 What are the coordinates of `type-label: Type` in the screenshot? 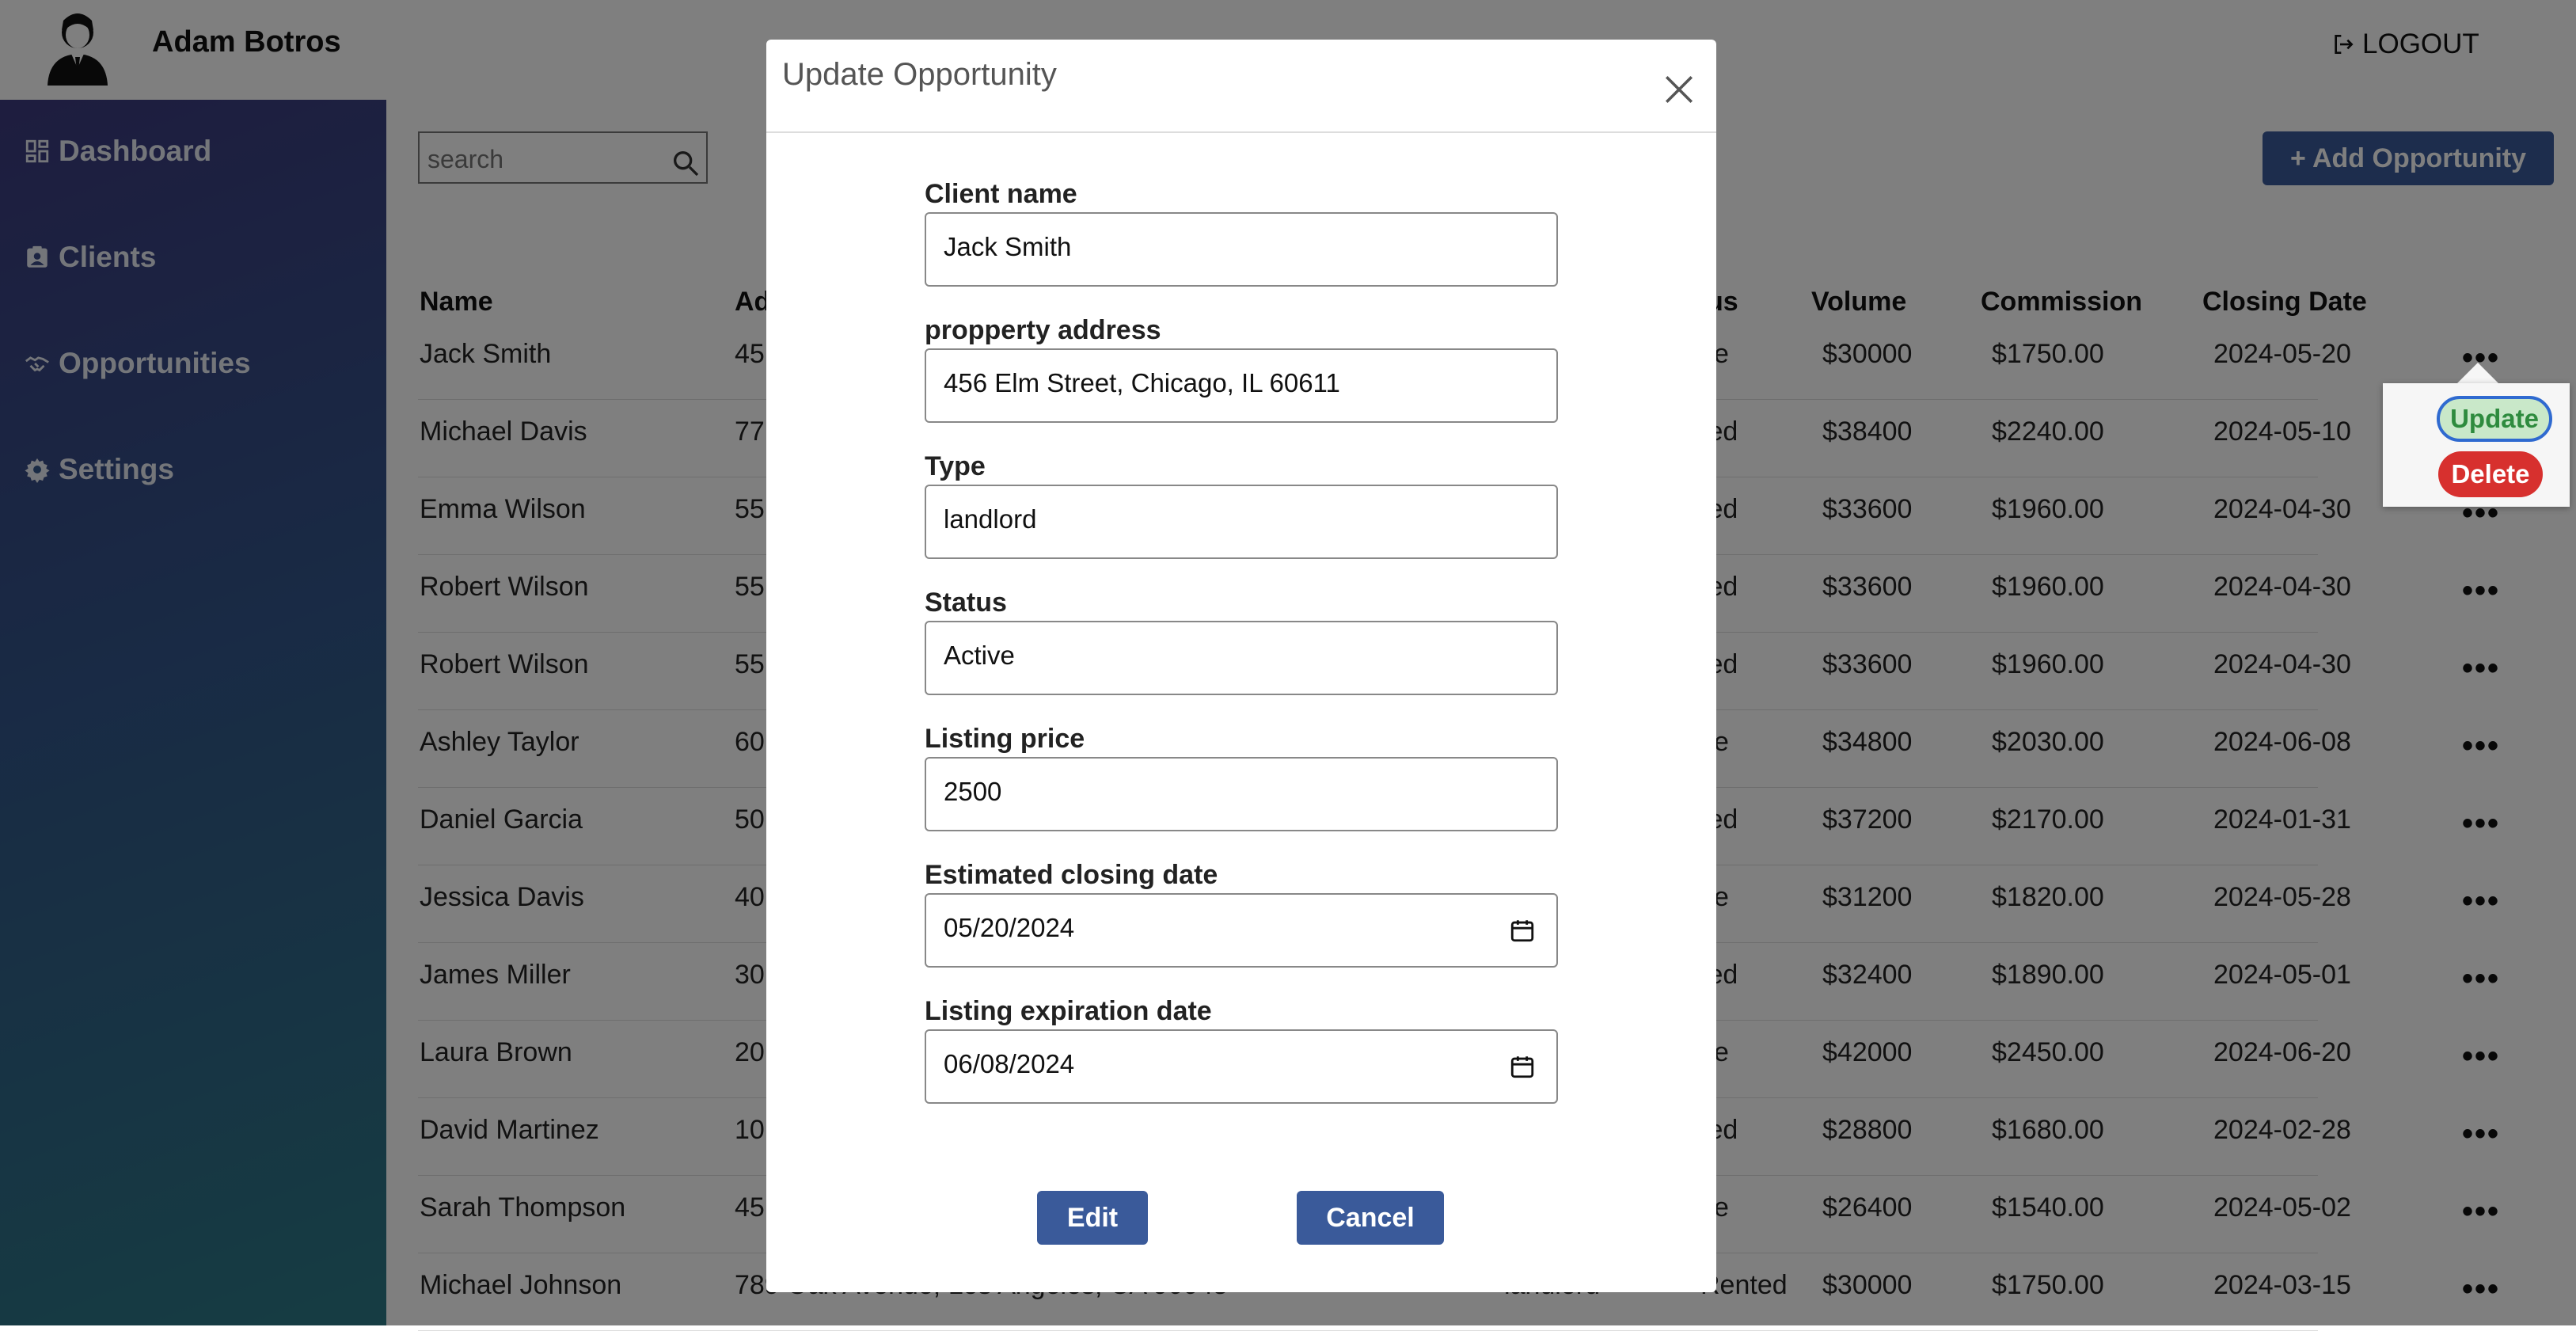 It's located at (955, 466).